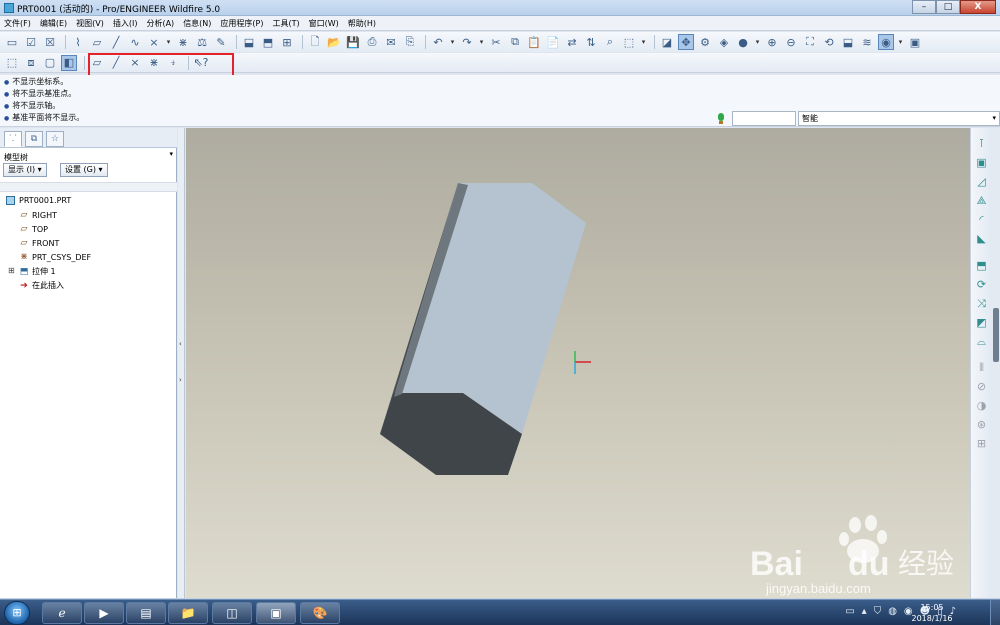 Image resolution: width=1000 pixels, height=625 pixels. Describe the element at coordinates (181, 363) in the screenshot. I see `panel-splitter: ‹ ›` at that location.